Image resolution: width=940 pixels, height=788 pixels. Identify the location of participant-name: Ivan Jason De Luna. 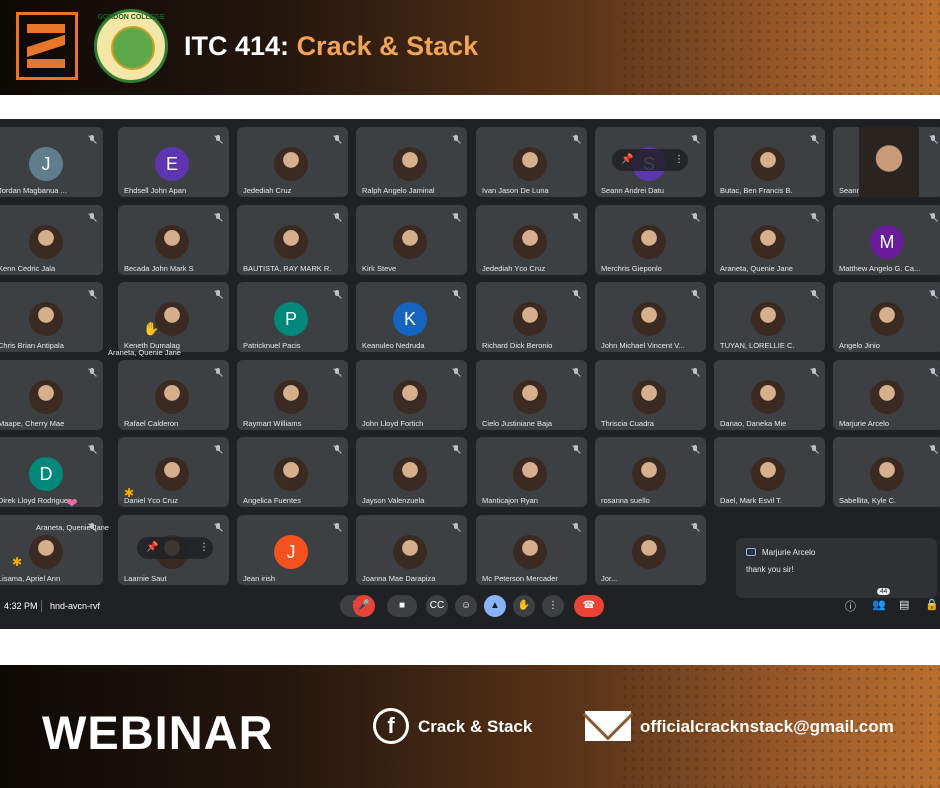
(515, 190).